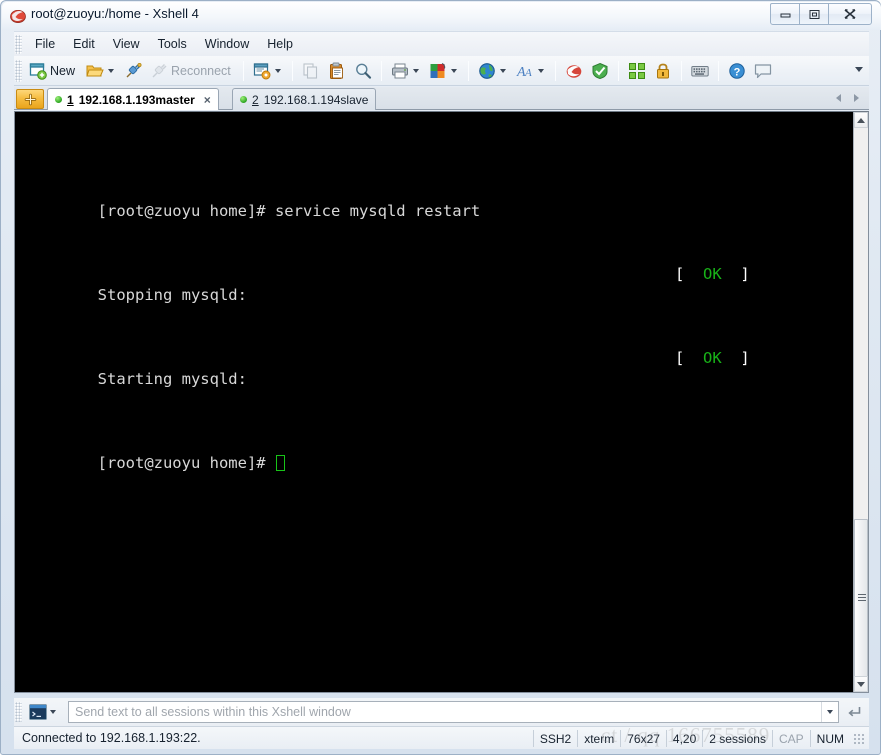  I want to click on send-bar-drag-grip, so click(18, 712).